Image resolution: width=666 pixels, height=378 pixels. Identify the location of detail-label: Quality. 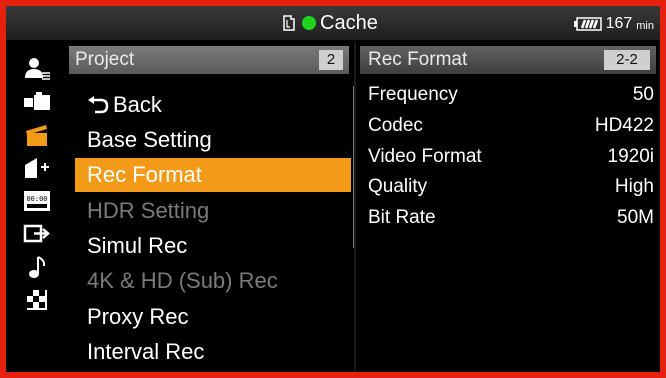
(398, 186).